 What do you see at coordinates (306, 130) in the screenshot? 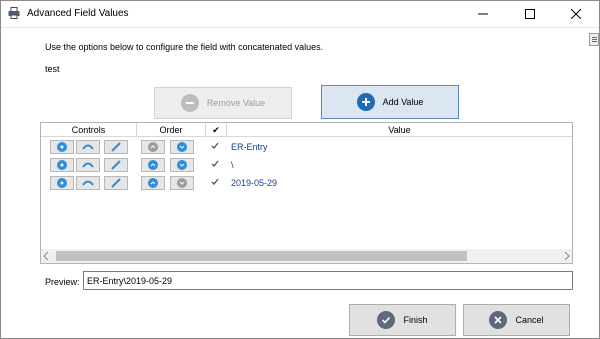
I see `grid-header: Controls Order ✔ Value` at bounding box center [306, 130].